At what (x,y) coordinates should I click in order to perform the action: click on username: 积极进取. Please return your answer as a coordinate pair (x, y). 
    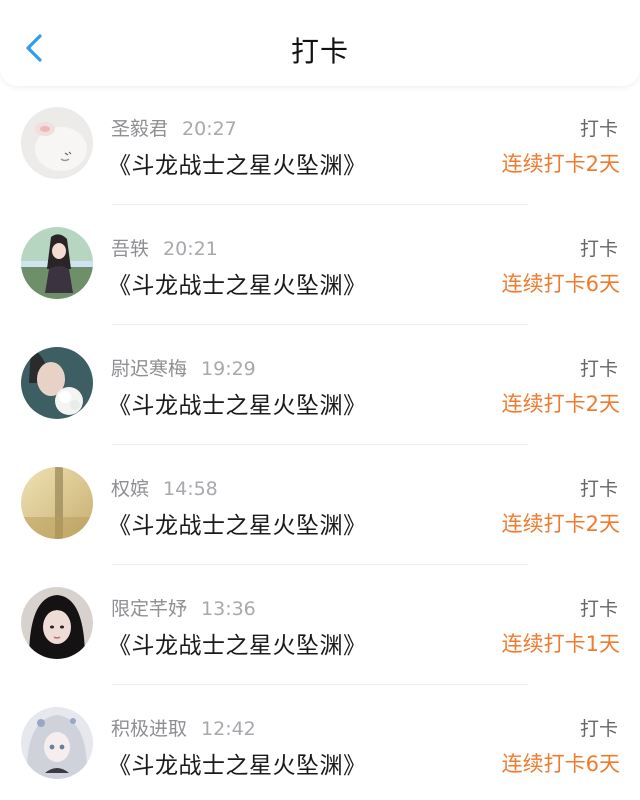
    Looking at the image, I should click on (149, 729).